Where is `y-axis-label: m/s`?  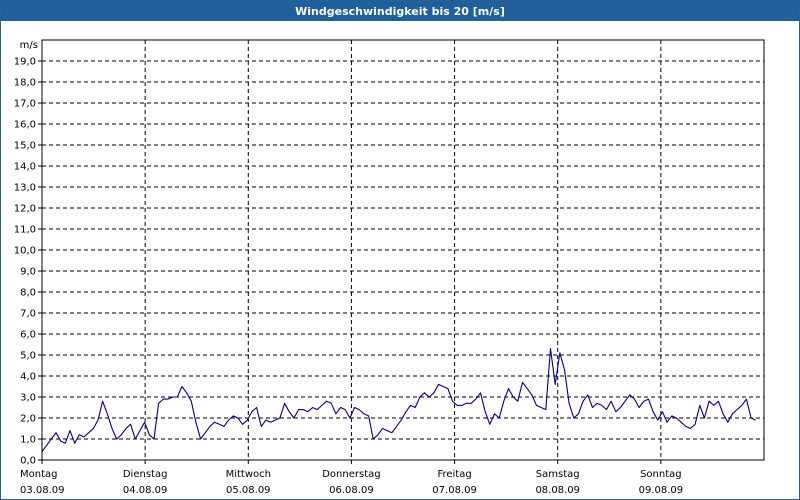 y-axis-label: m/s is located at coordinates (29, 45).